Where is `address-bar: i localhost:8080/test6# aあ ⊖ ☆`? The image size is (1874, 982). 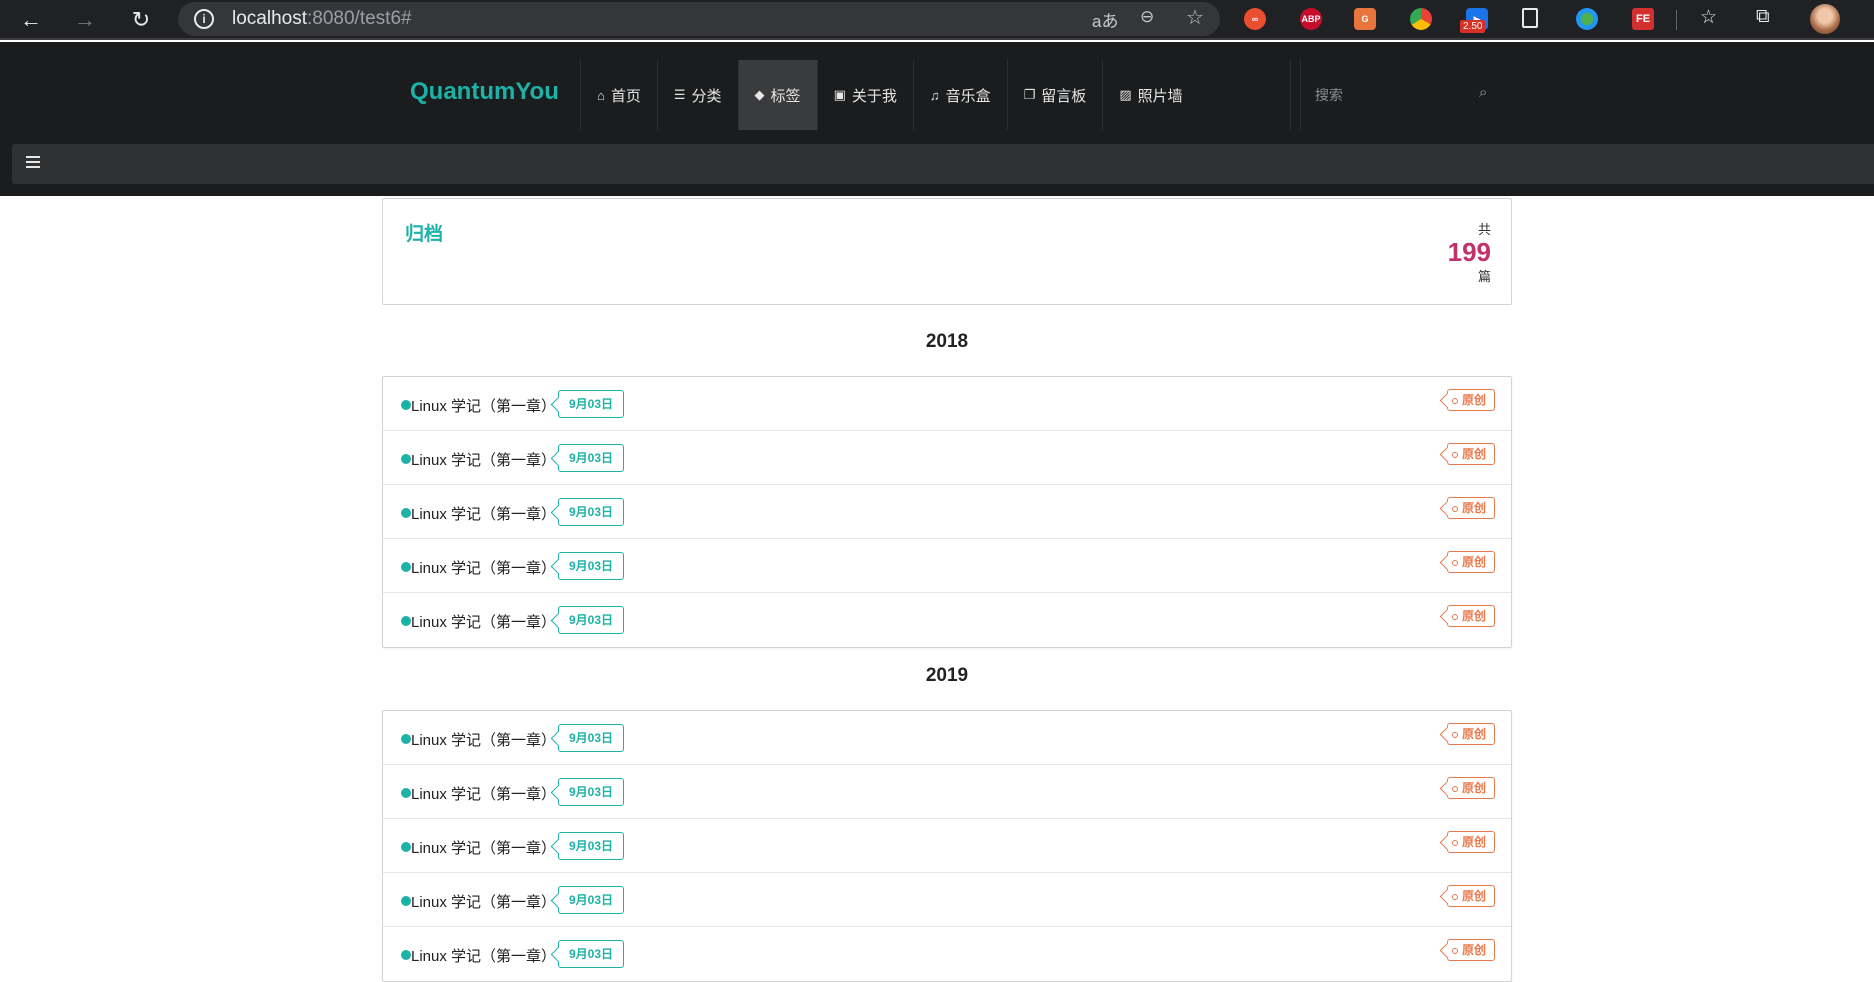
address-bar: i localhost:8080/test6# aあ ⊖ ☆ is located at coordinates (699, 19).